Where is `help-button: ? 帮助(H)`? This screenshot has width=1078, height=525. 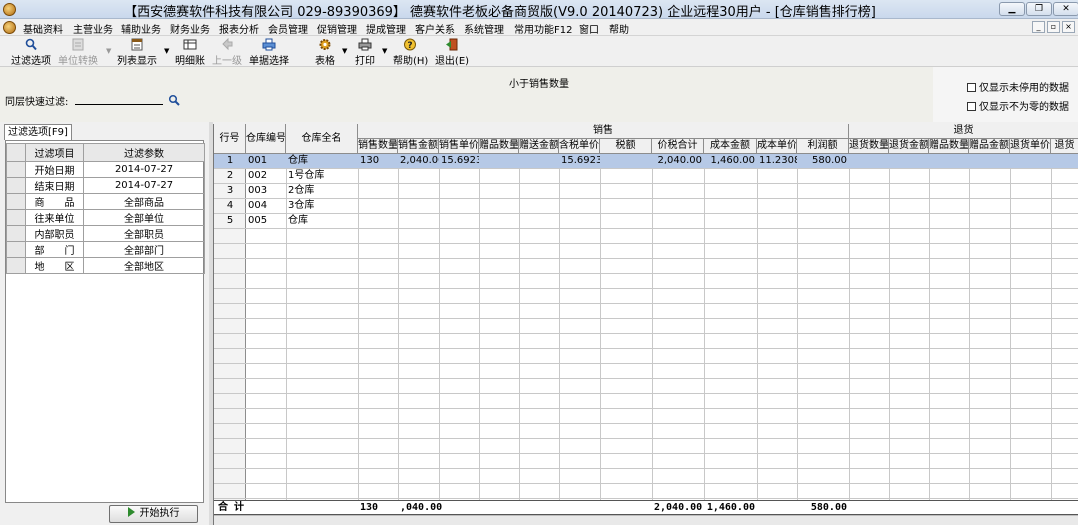 help-button: ? 帮助(H) is located at coordinates (410, 52).